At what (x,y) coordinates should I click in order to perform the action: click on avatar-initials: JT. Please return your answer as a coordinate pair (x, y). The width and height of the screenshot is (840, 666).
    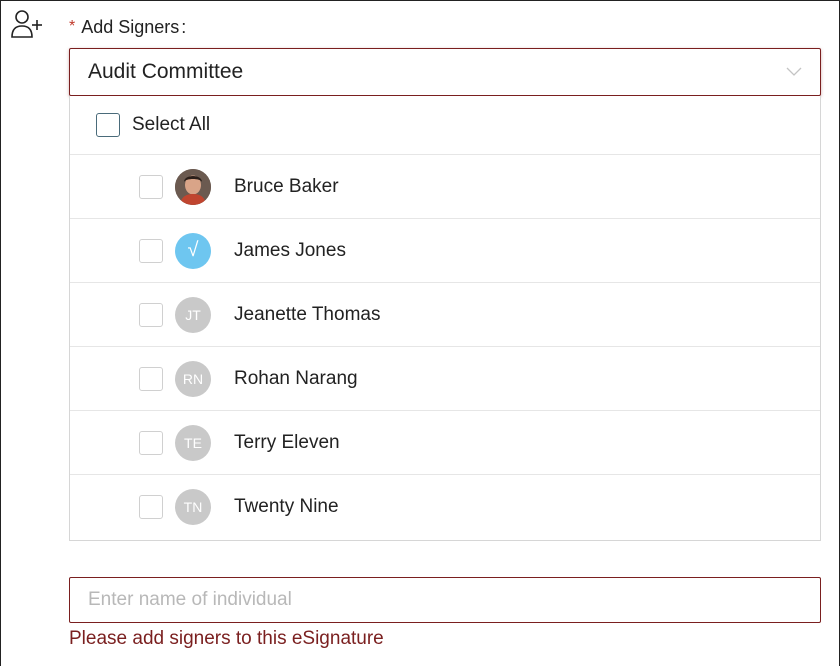
    Looking at the image, I should click on (193, 314).